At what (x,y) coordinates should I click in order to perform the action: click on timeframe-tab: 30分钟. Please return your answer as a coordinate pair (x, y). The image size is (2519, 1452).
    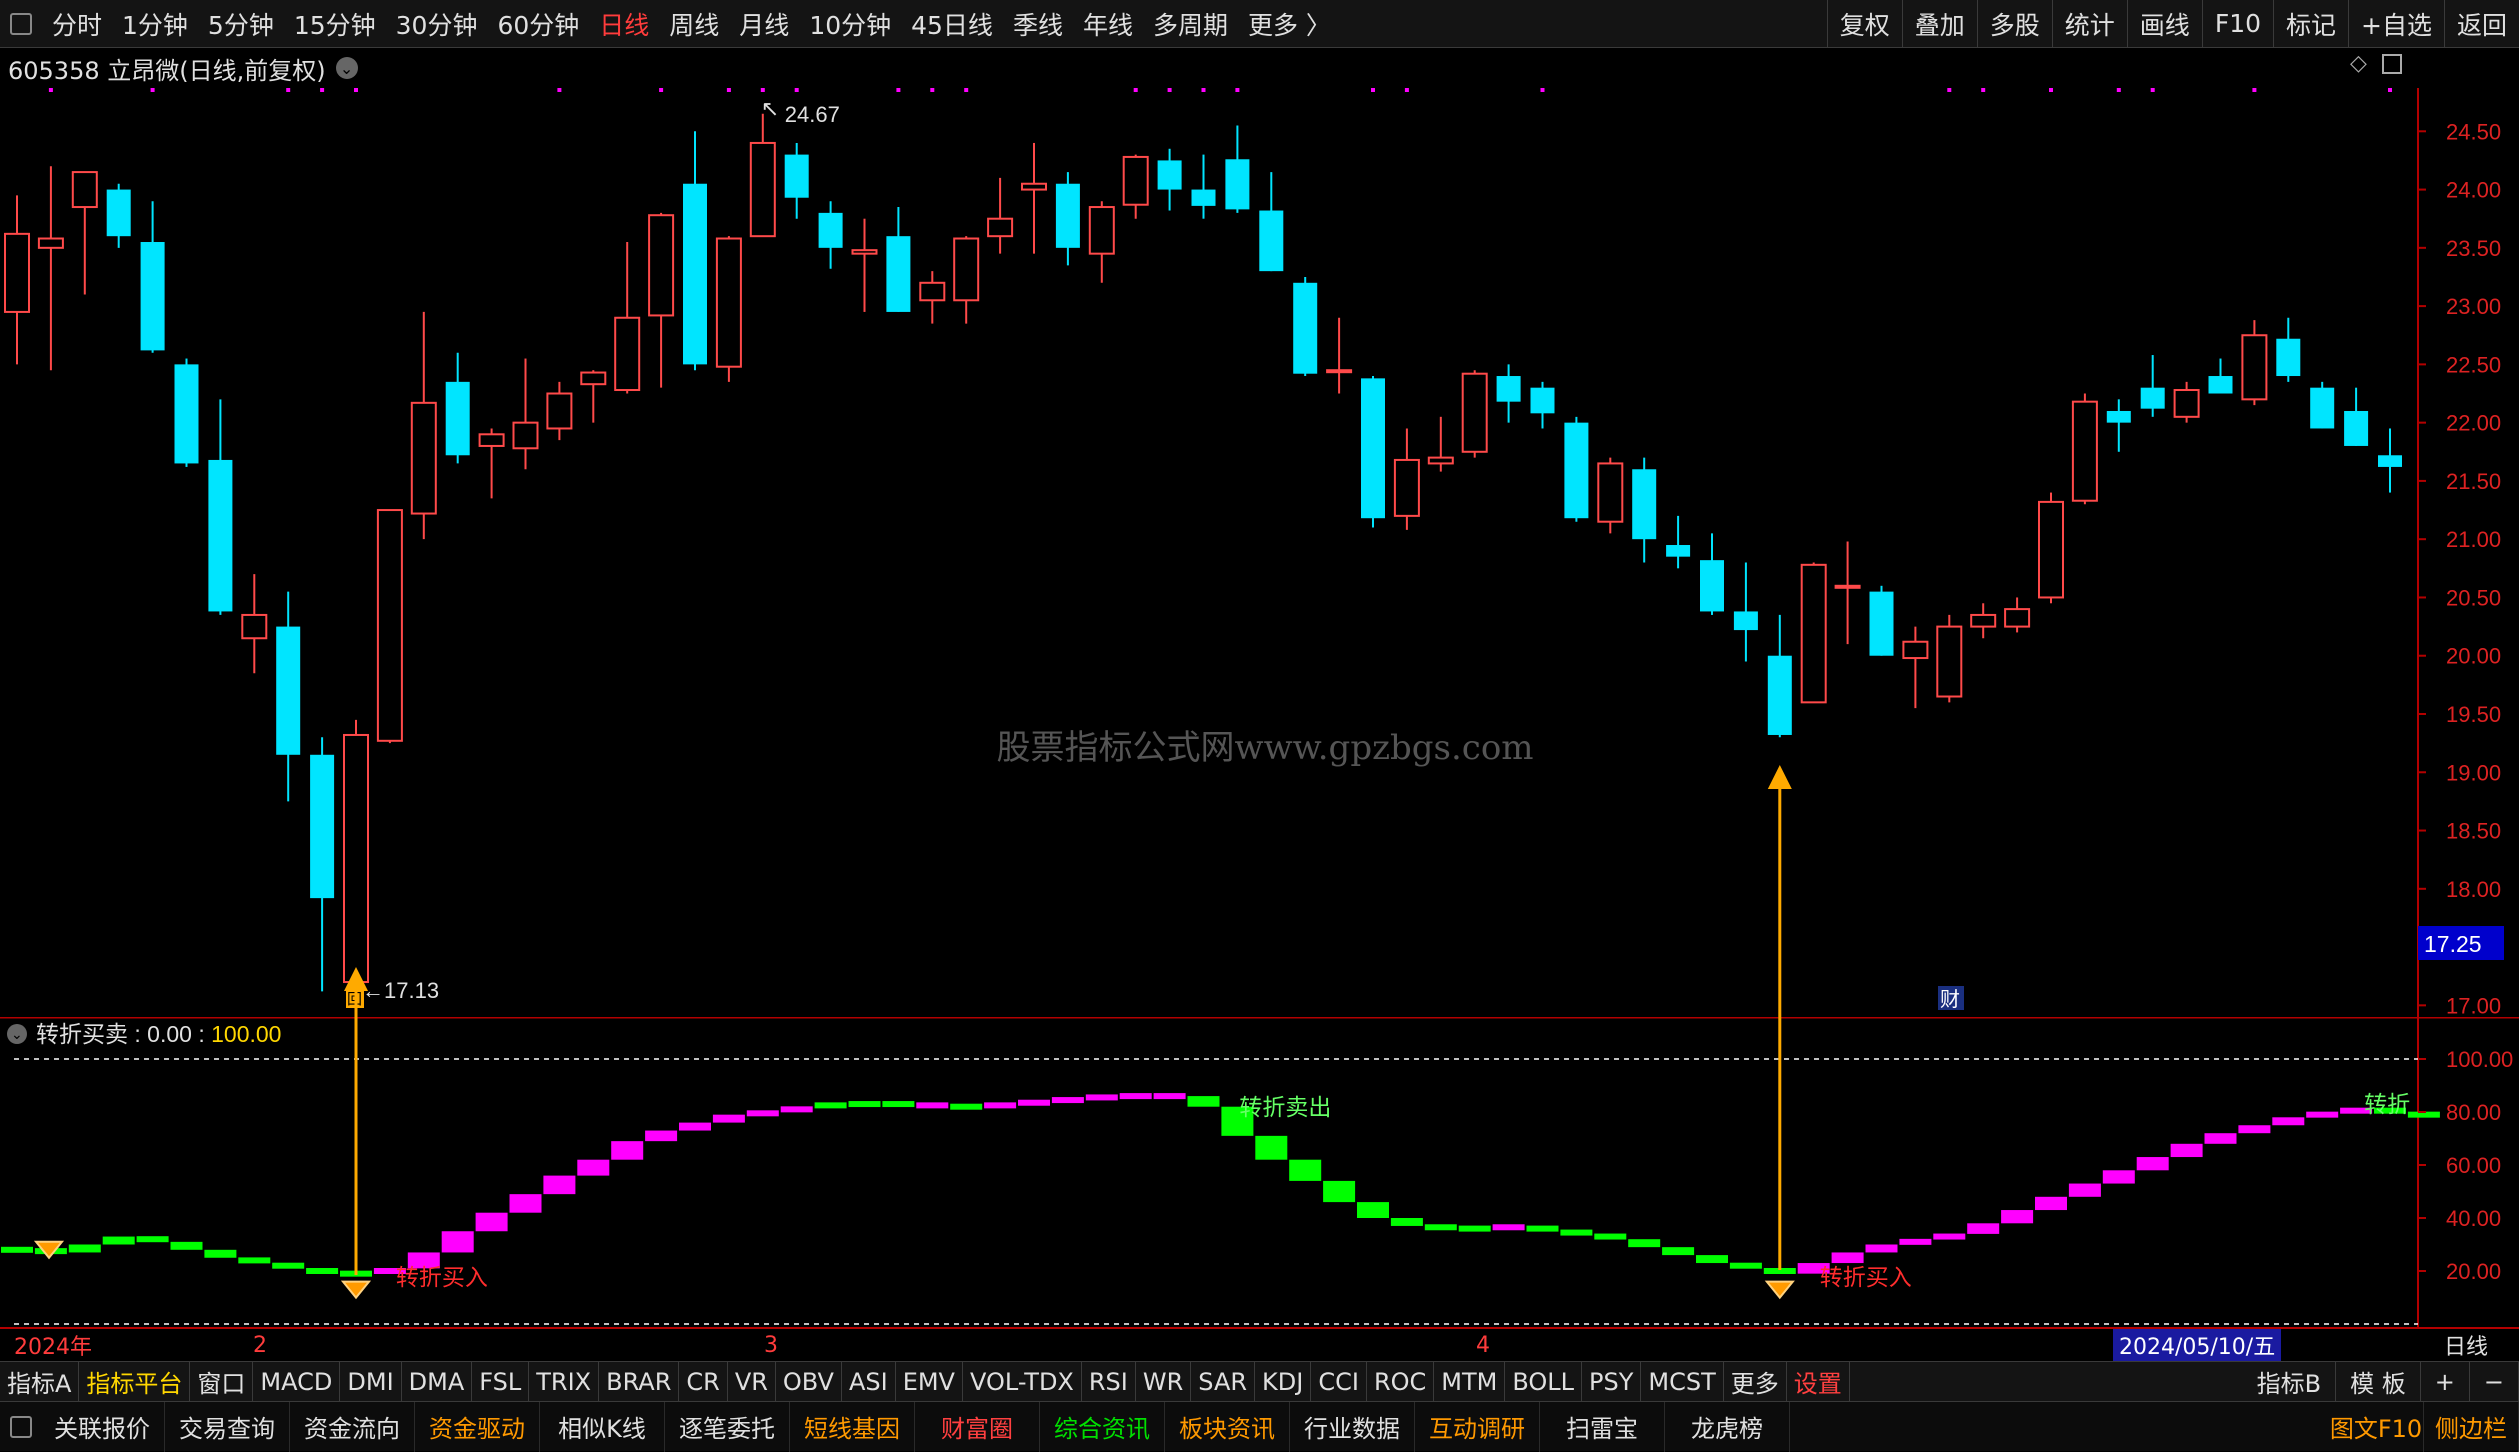
    Looking at the image, I should click on (437, 24).